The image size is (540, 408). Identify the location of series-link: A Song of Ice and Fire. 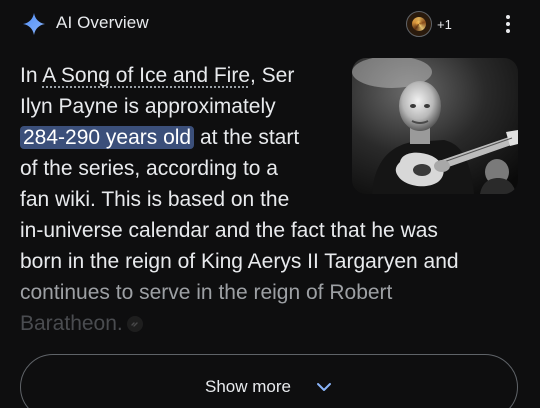
(146, 75).